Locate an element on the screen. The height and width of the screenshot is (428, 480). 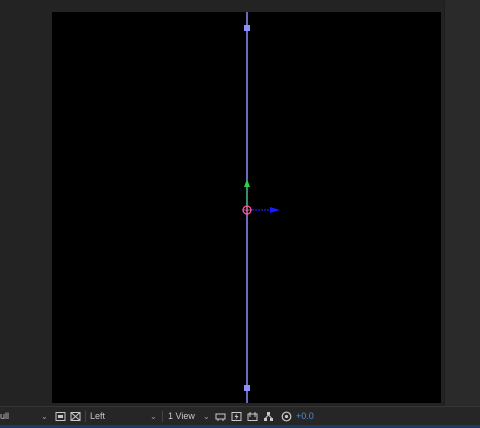
view-layout-dropdown: 1 View is located at coordinates (181, 416).